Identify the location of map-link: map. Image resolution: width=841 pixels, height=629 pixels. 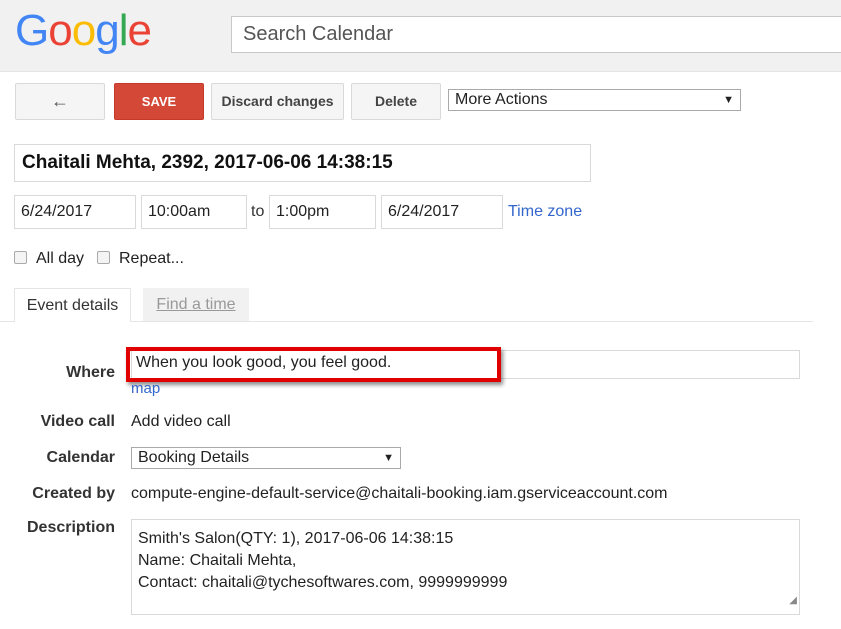
(145, 388).